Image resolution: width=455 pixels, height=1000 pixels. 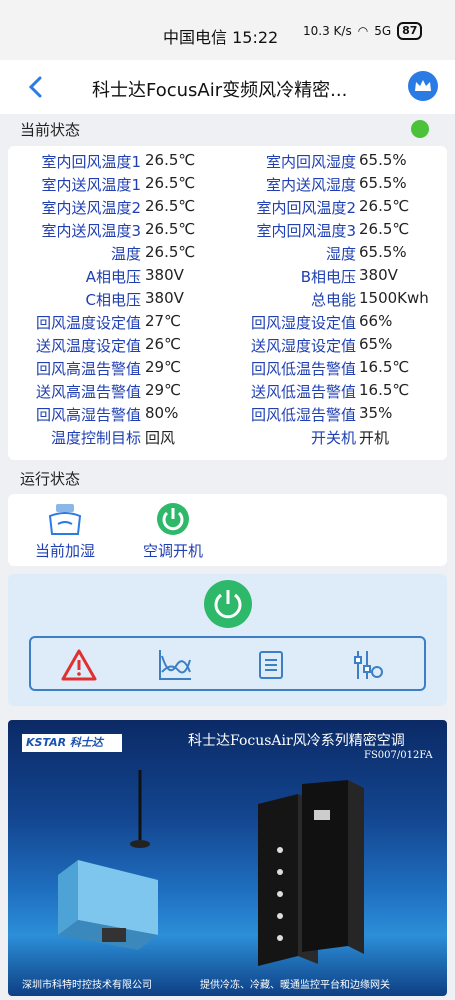 I want to click on network-type: 5G, so click(x=383, y=31).